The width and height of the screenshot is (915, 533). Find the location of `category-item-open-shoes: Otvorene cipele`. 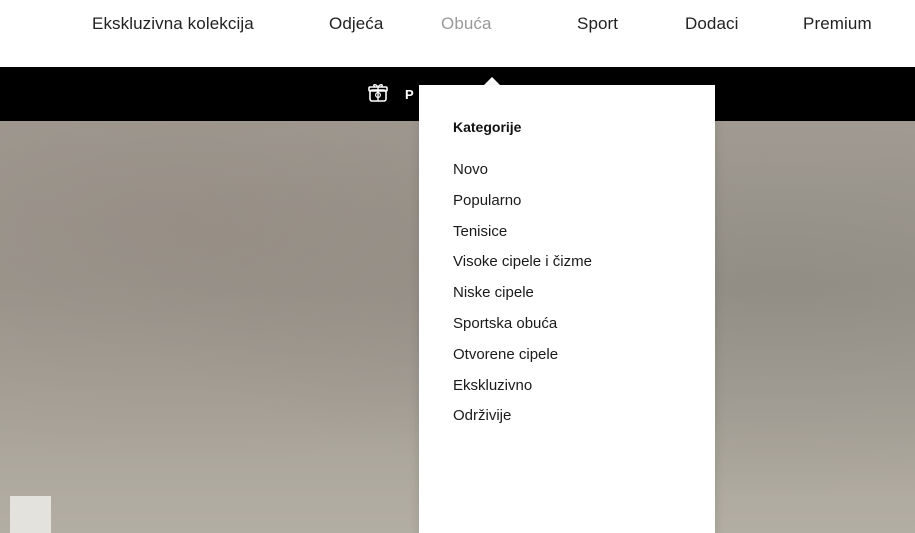

category-item-open-shoes: Otvorene cipele is located at coordinates (522, 360).